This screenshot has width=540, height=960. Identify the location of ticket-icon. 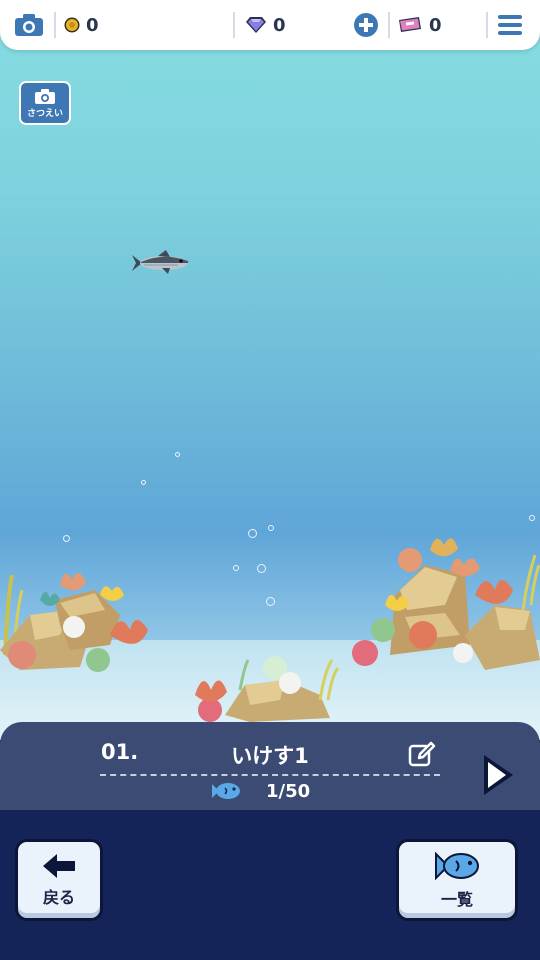
(410, 24).